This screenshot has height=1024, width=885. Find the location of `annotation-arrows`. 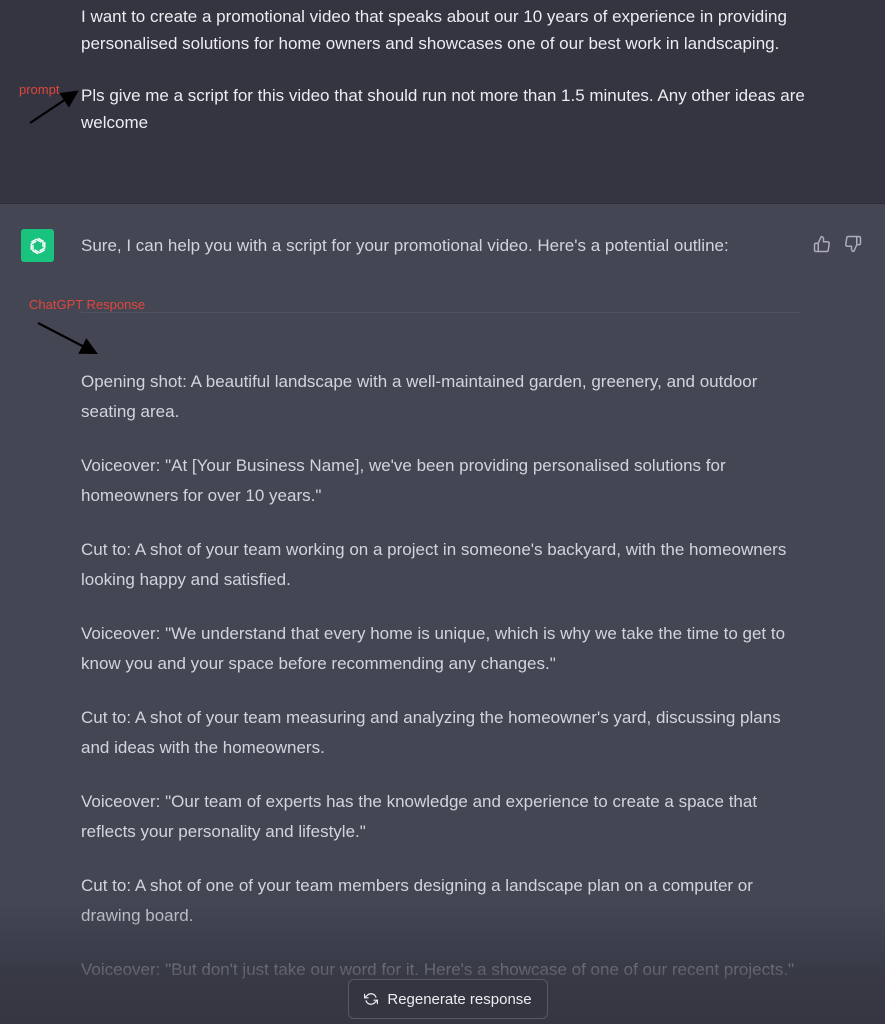

annotation-arrows is located at coordinates (63, 222).